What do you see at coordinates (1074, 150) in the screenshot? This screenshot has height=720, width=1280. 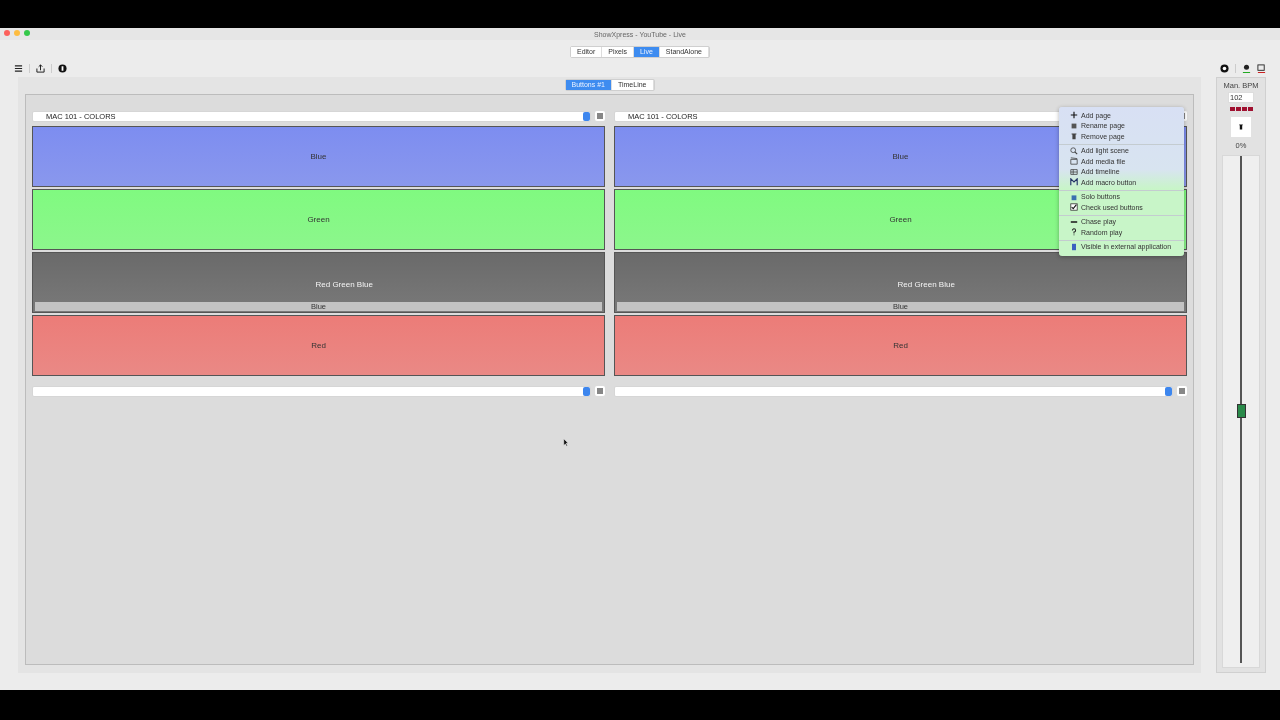 I see `magnifier-icon` at bounding box center [1074, 150].